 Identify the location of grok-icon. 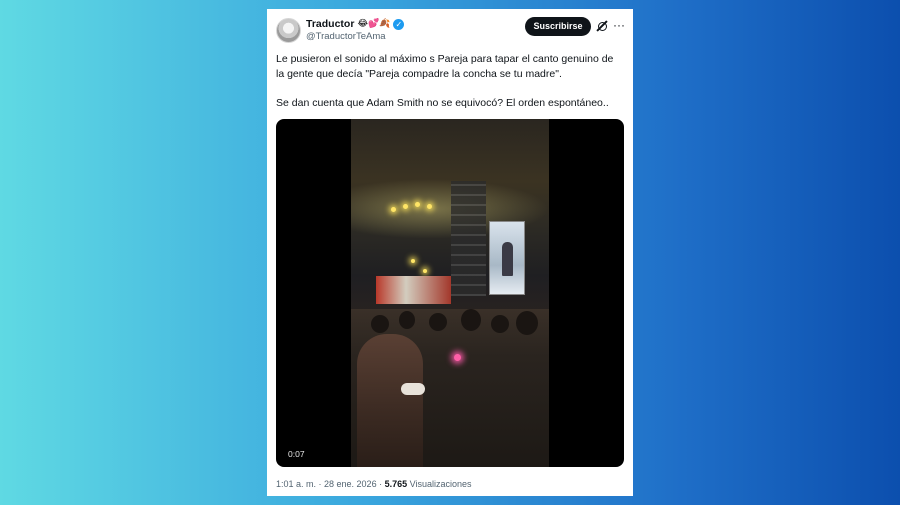
(602, 26).